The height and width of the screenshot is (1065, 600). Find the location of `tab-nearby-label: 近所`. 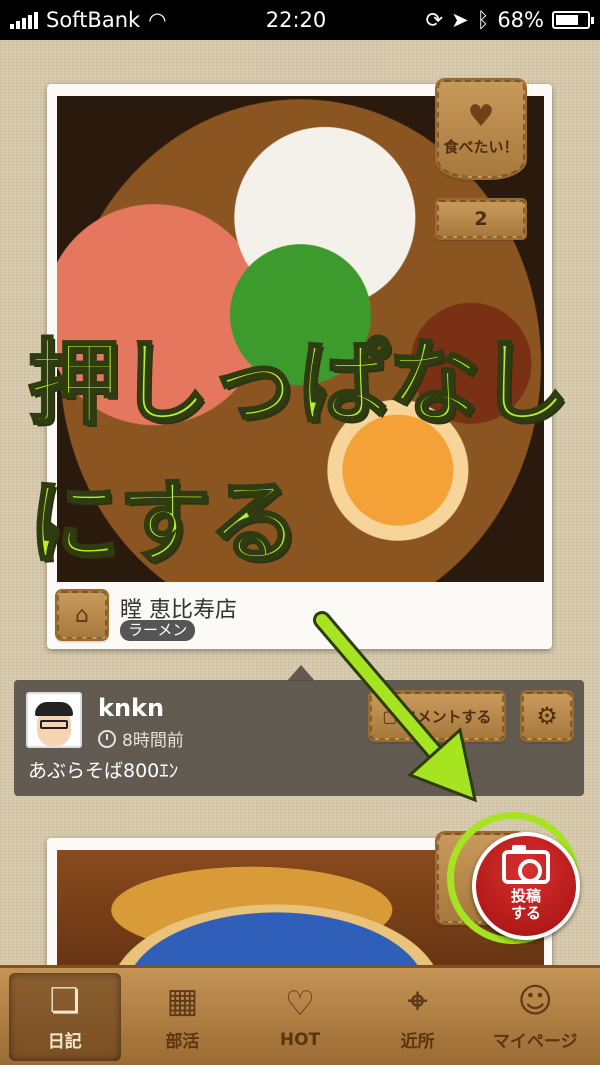

tab-nearby-label: 近所 is located at coordinates (417, 1042).